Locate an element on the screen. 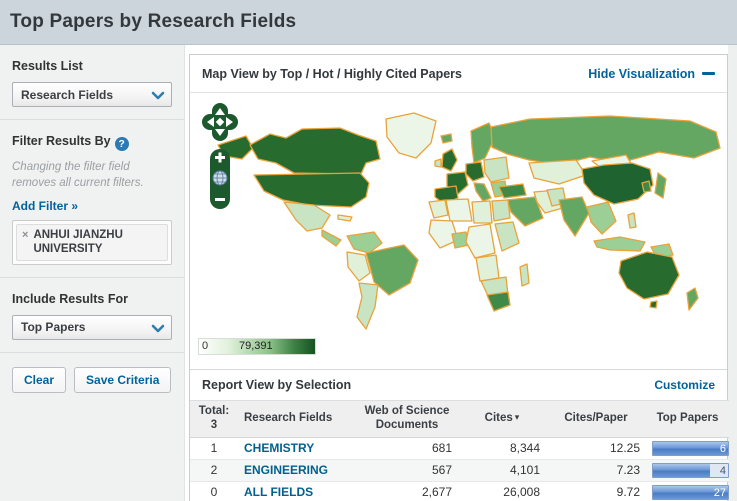 The image size is (737, 501). filter-by-label: Filter Results By? is located at coordinates (92, 142).